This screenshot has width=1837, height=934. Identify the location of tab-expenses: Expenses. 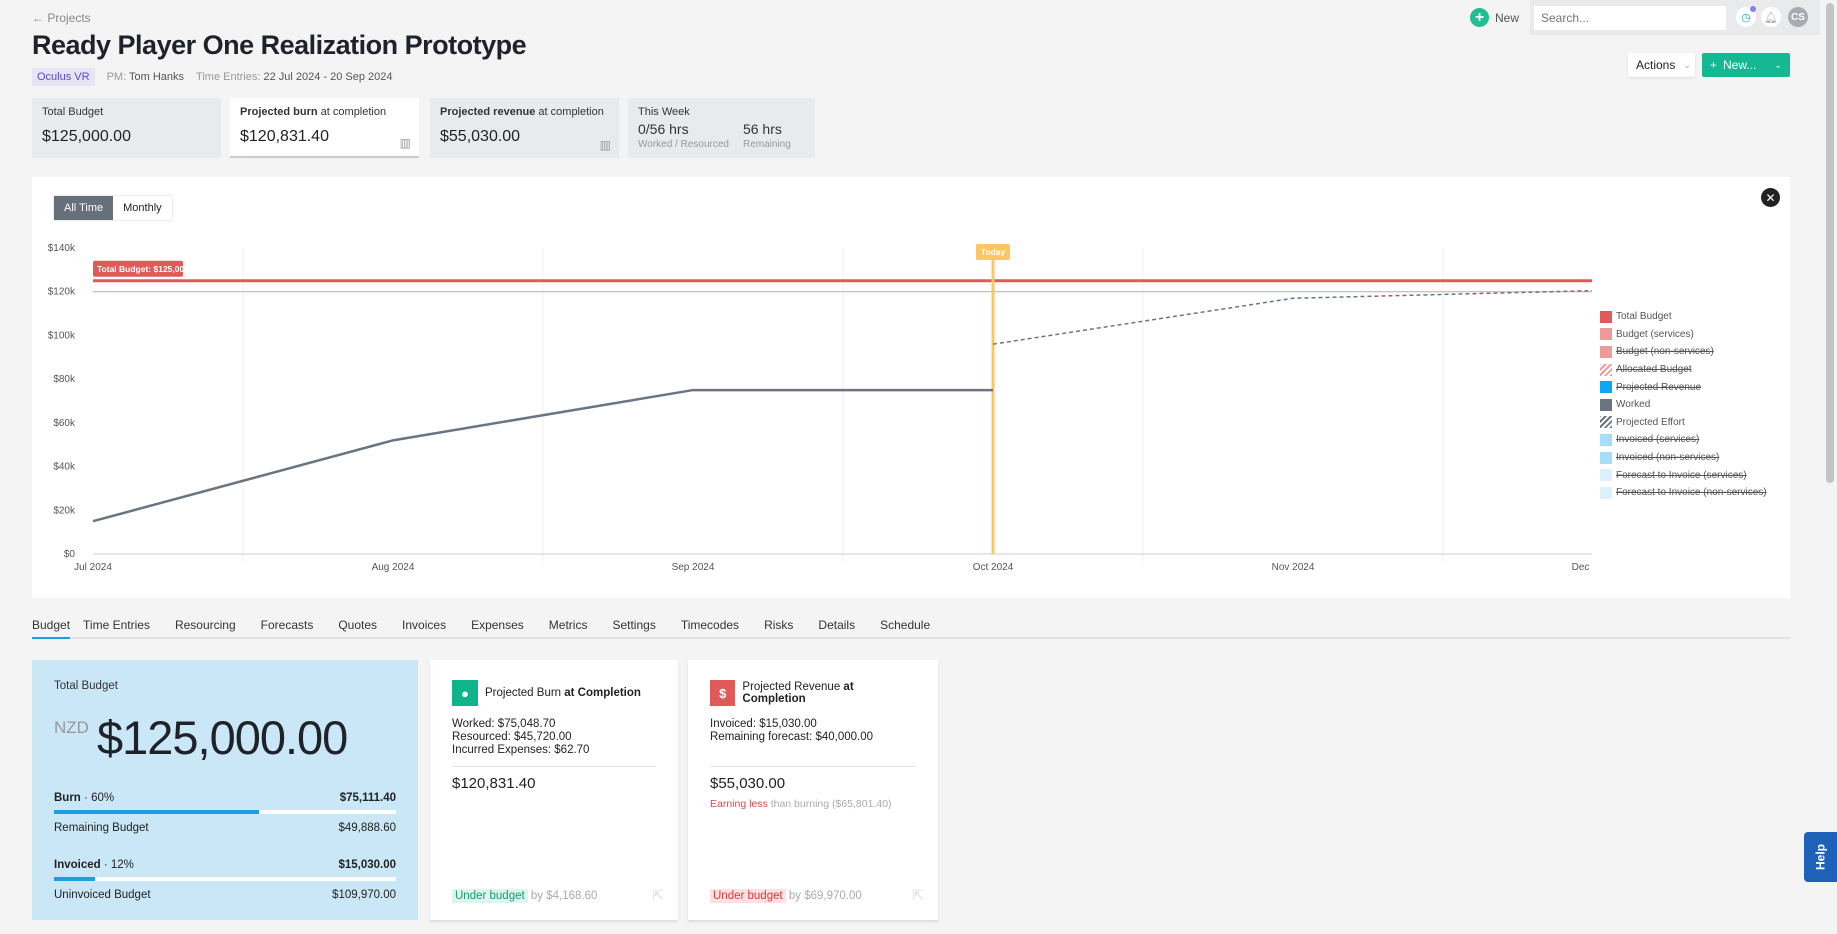
(503, 626).